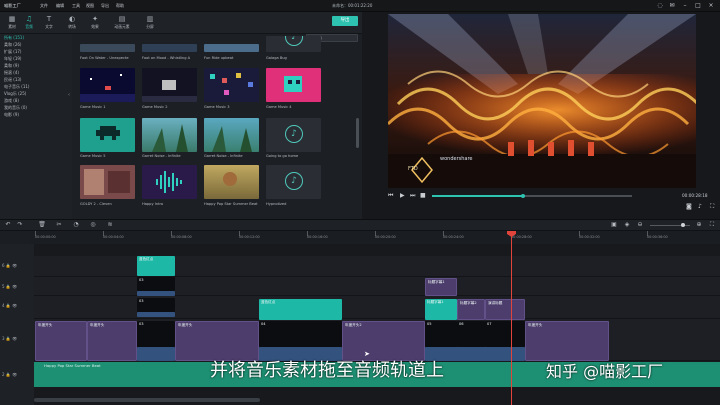 This screenshot has height=405, width=720. What do you see at coordinates (660, 6) in the screenshot?
I see `user-icon: ◌` at bounding box center [660, 6].